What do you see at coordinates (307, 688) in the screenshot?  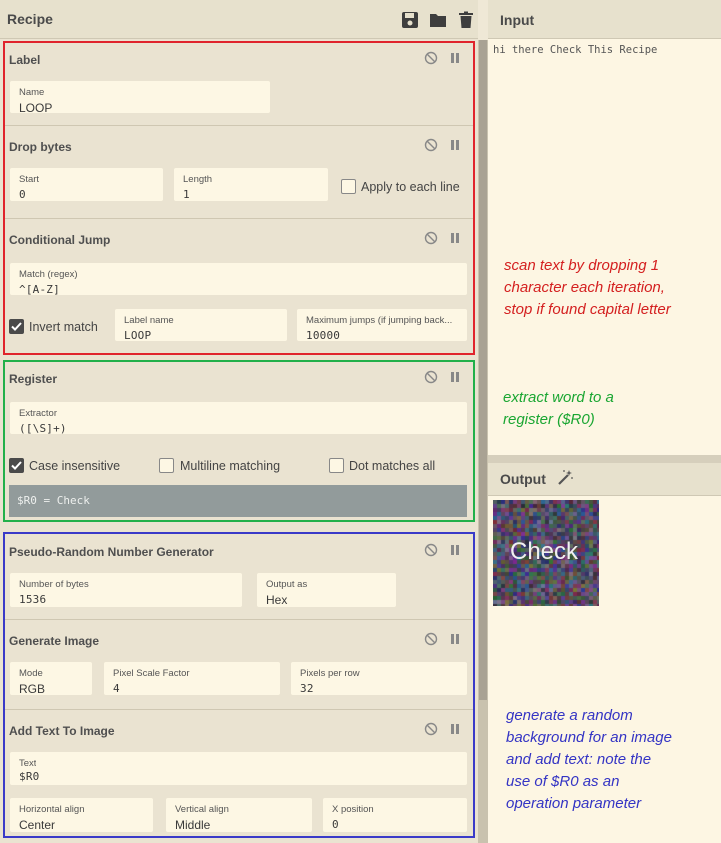 I see `per-row-value: 32` at bounding box center [307, 688].